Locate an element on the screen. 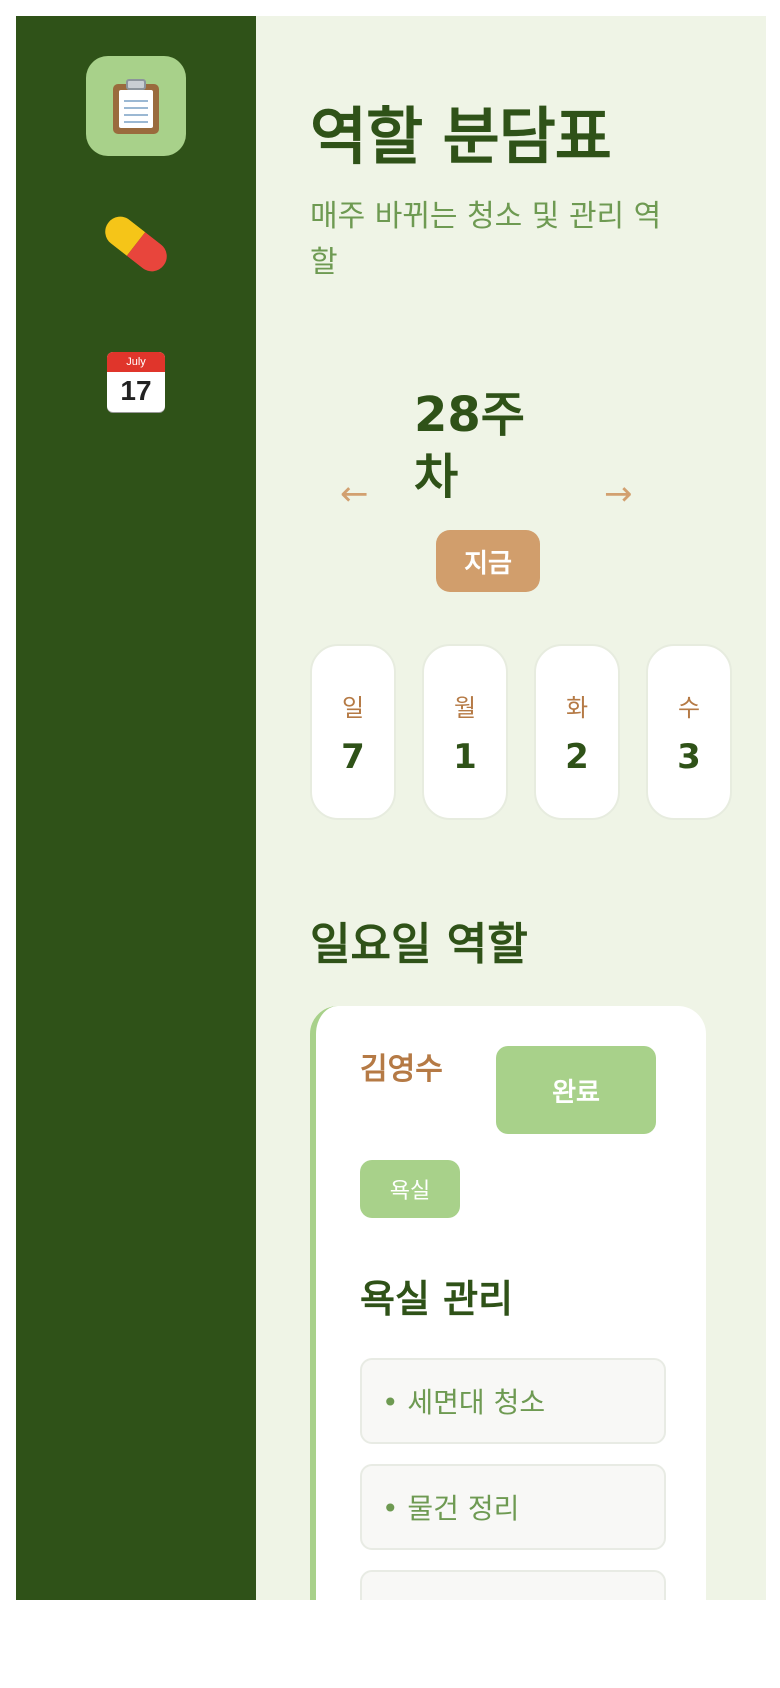  page-subtitle: 매주 바뀌는 청소 및 관리 역할 is located at coordinates (486, 239).